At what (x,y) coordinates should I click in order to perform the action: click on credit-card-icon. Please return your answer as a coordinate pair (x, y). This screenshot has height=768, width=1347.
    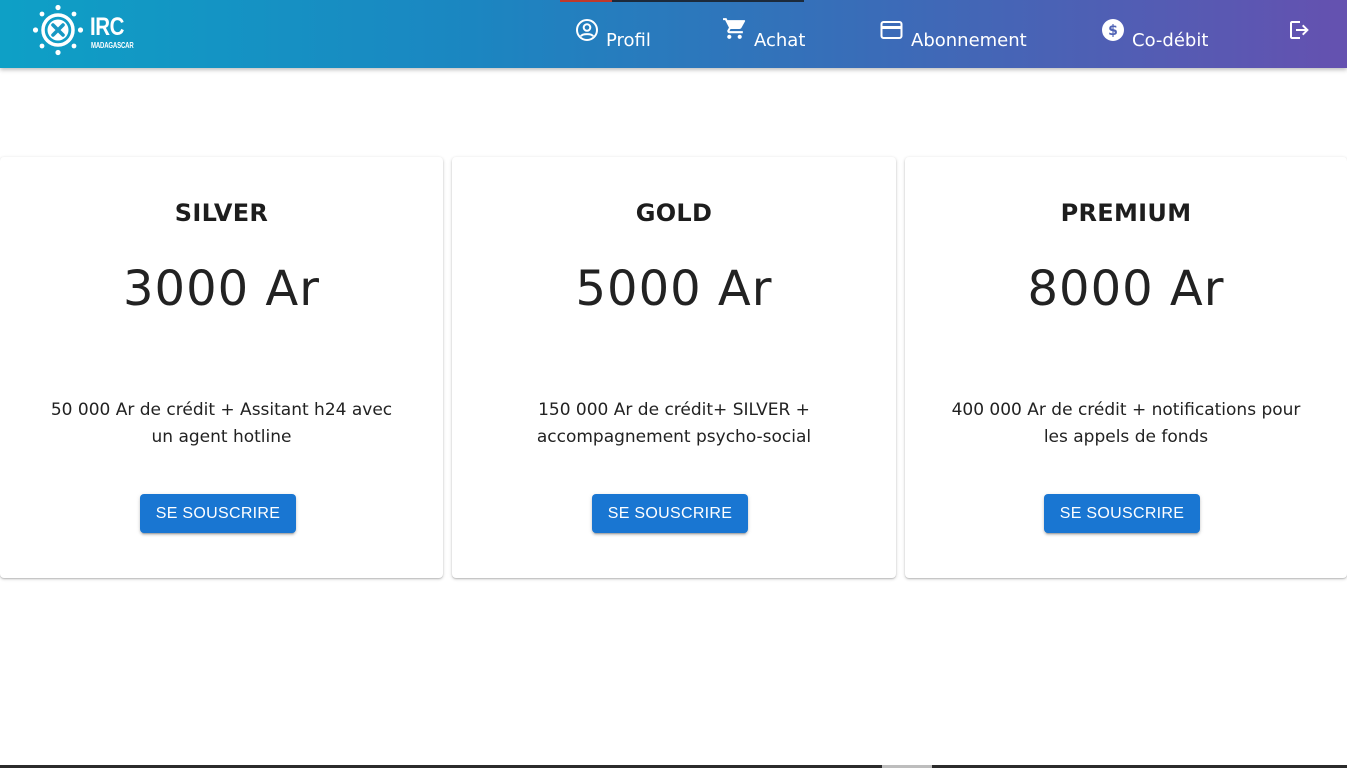
    Looking at the image, I should click on (891, 30).